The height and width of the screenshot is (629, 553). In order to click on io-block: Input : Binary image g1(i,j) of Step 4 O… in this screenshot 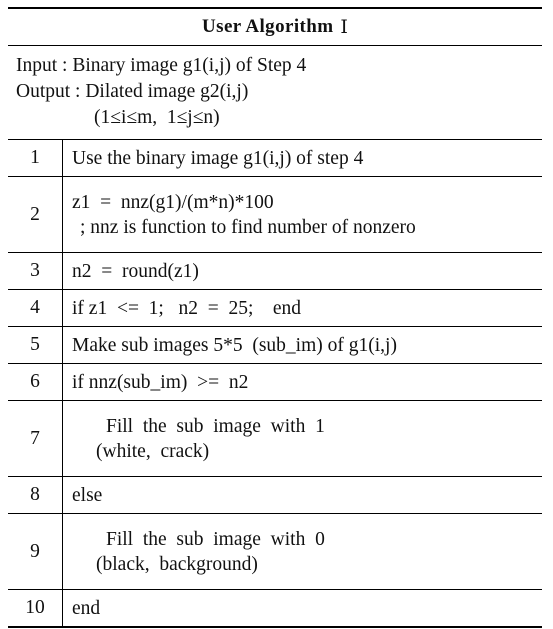, I will do `click(275, 92)`.